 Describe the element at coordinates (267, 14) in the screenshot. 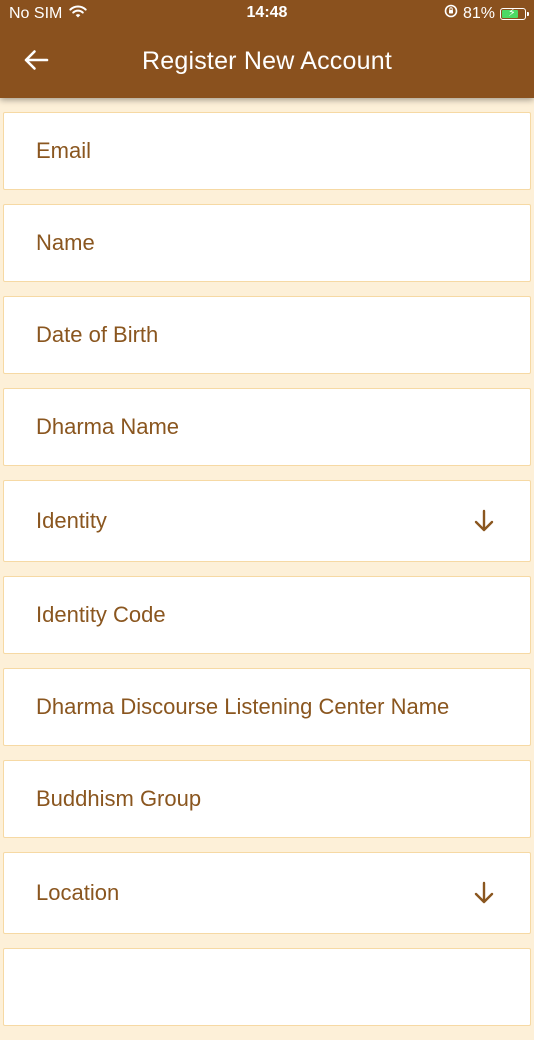

I see `status-bar: No SIM 14:48 81% ⚡` at that location.